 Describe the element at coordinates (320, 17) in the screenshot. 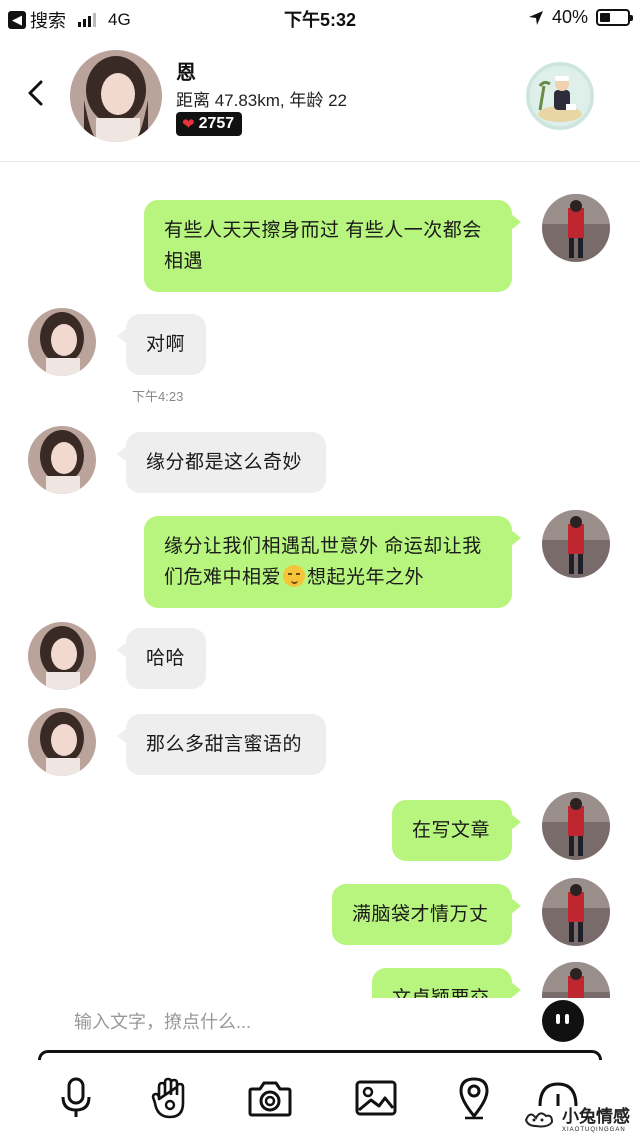

I see `status-bar: ◀ 搜索 4G 下午5:32 40%` at that location.